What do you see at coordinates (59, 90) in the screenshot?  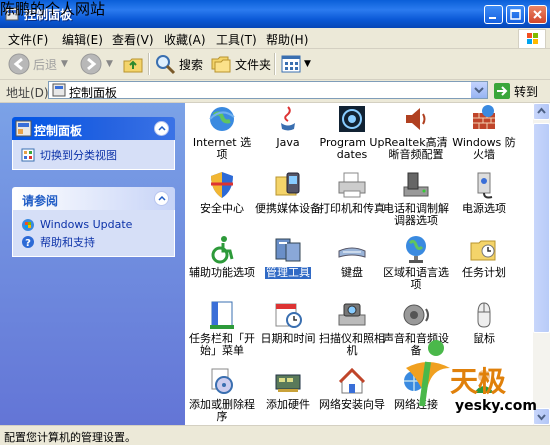 I see `control-panel-small-icon` at bounding box center [59, 90].